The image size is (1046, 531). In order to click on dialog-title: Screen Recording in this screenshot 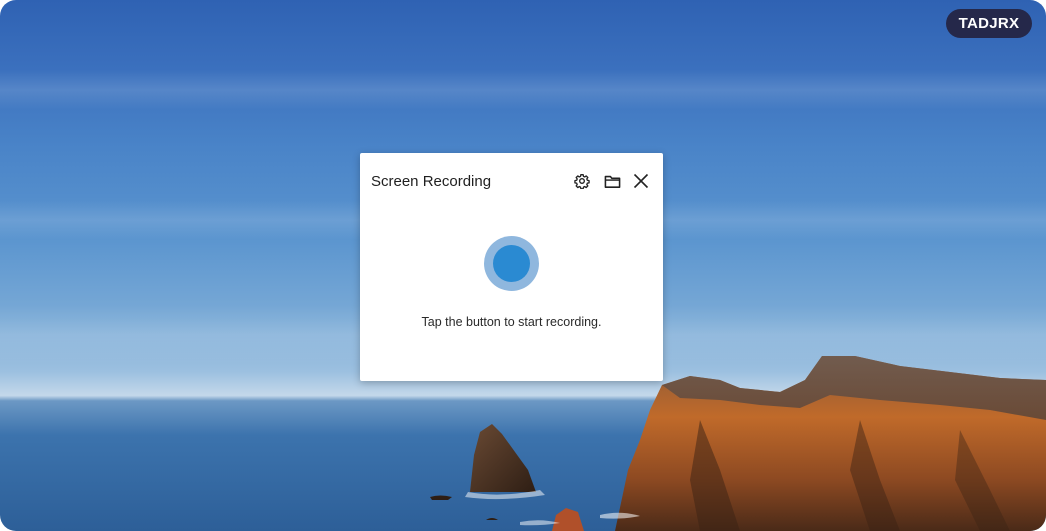, I will do `click(431, 181)`.